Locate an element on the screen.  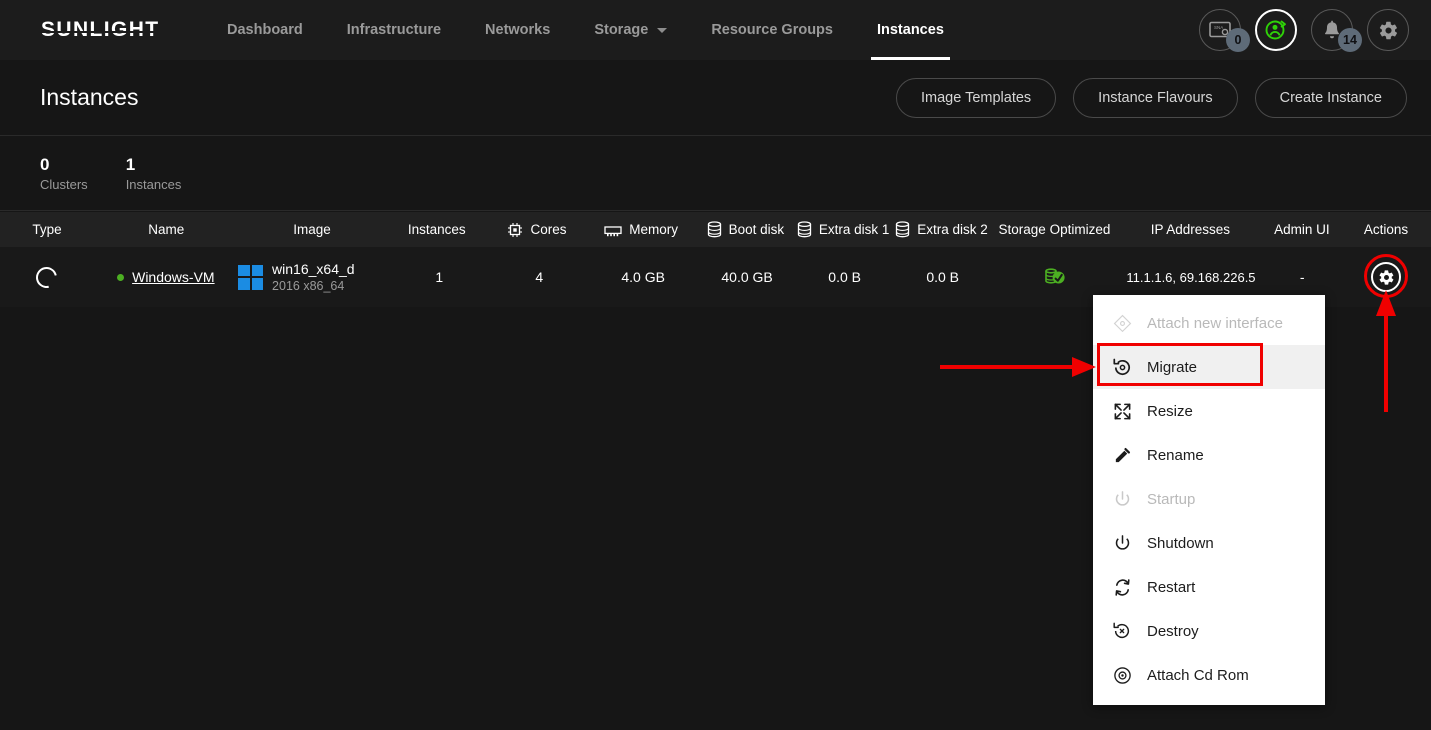
menu-item-label: Restart is located at coordinates (1171, 587).